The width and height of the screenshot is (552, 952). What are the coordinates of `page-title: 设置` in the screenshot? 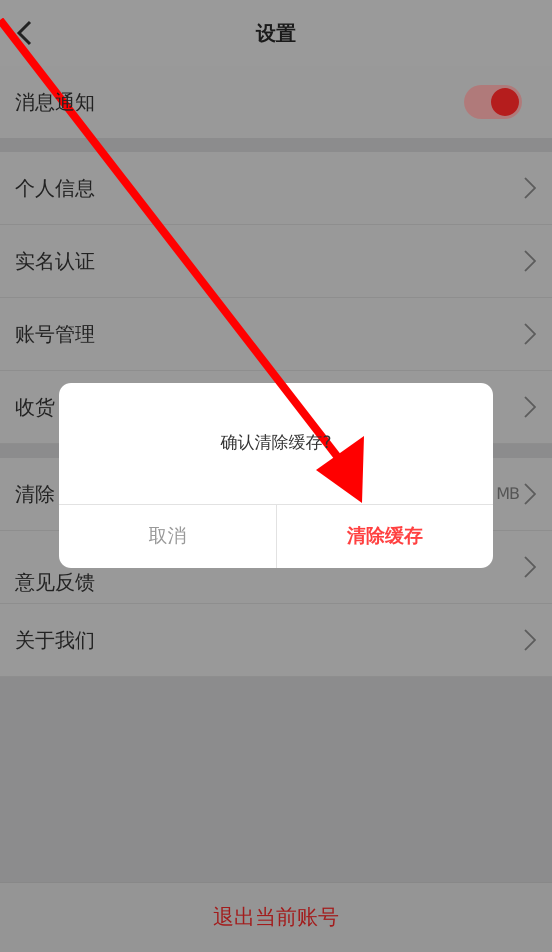 It's located at (276, 33).